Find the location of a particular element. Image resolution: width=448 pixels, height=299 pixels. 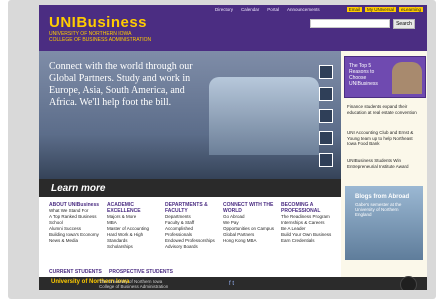

column-heading: DEPARTMENTS & FACULTY is located at coordinates (191, 208).